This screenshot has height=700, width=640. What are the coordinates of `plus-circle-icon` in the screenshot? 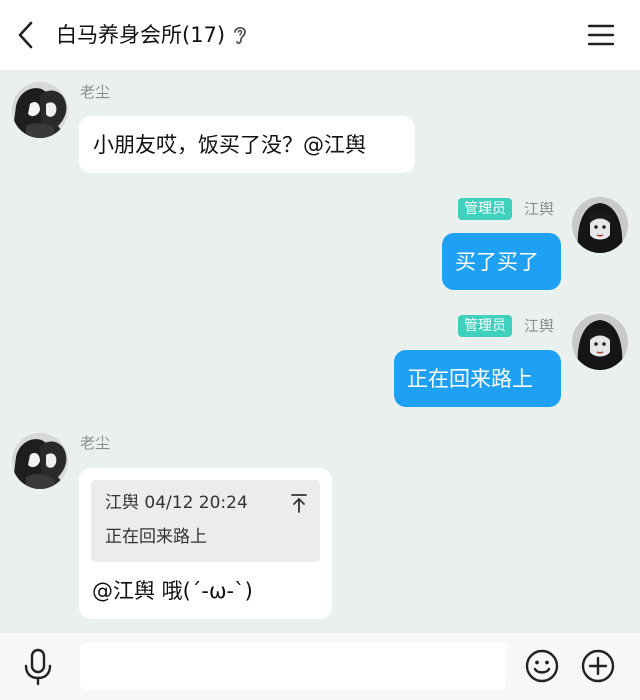 It's located at (598, 666).